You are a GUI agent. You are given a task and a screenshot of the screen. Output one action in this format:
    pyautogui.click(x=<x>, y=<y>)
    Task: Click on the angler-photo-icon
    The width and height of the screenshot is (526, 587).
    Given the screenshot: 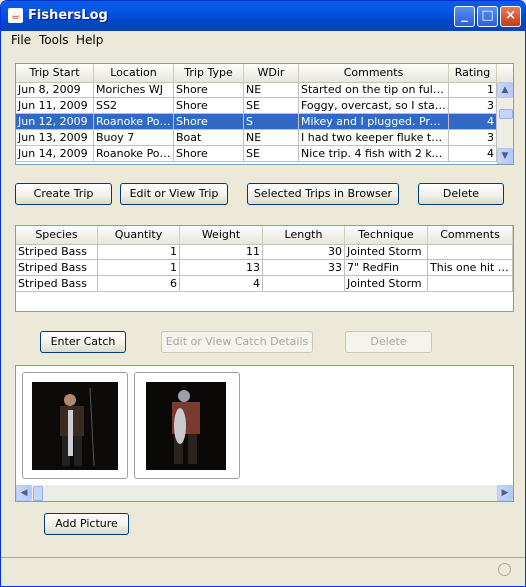 What is the action you would take?
    pyautogui.click(x=75, y=426)
    